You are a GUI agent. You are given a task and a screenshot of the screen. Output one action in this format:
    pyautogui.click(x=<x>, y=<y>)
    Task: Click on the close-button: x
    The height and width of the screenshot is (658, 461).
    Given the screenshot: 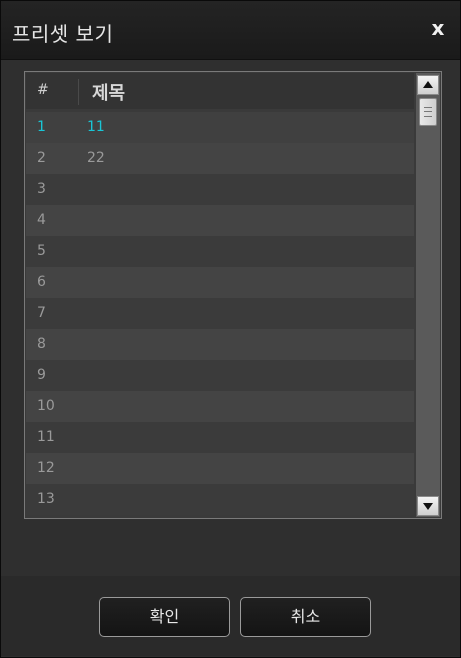 What is the action you would take?
    pyautogui.click(x=438, y=28)
    